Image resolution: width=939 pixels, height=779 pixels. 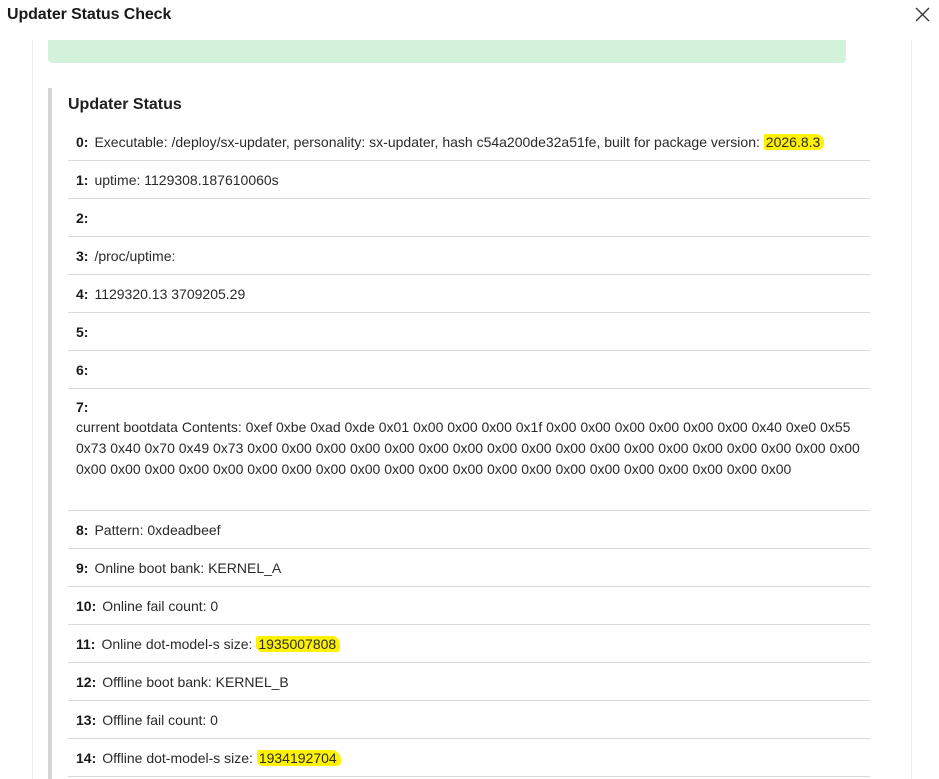 What do you see at coordinates (188, 567) in the screenshot?
I see `row-text: Online boot bank: KERNEL_A` at bounding box center [188, 567].